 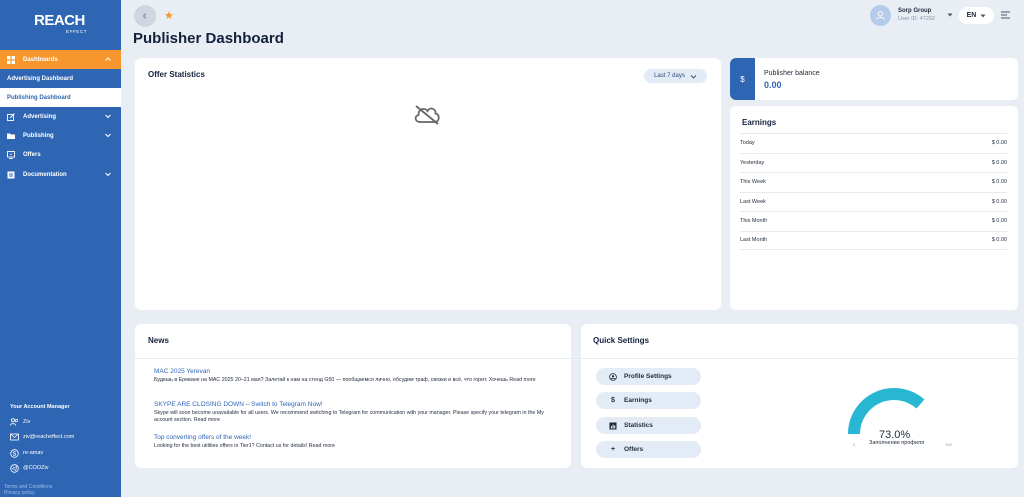 What do you see at coordinates (971, 15) in the screenshot?
I see `language-value: EN` at bounding box center [971, 15].